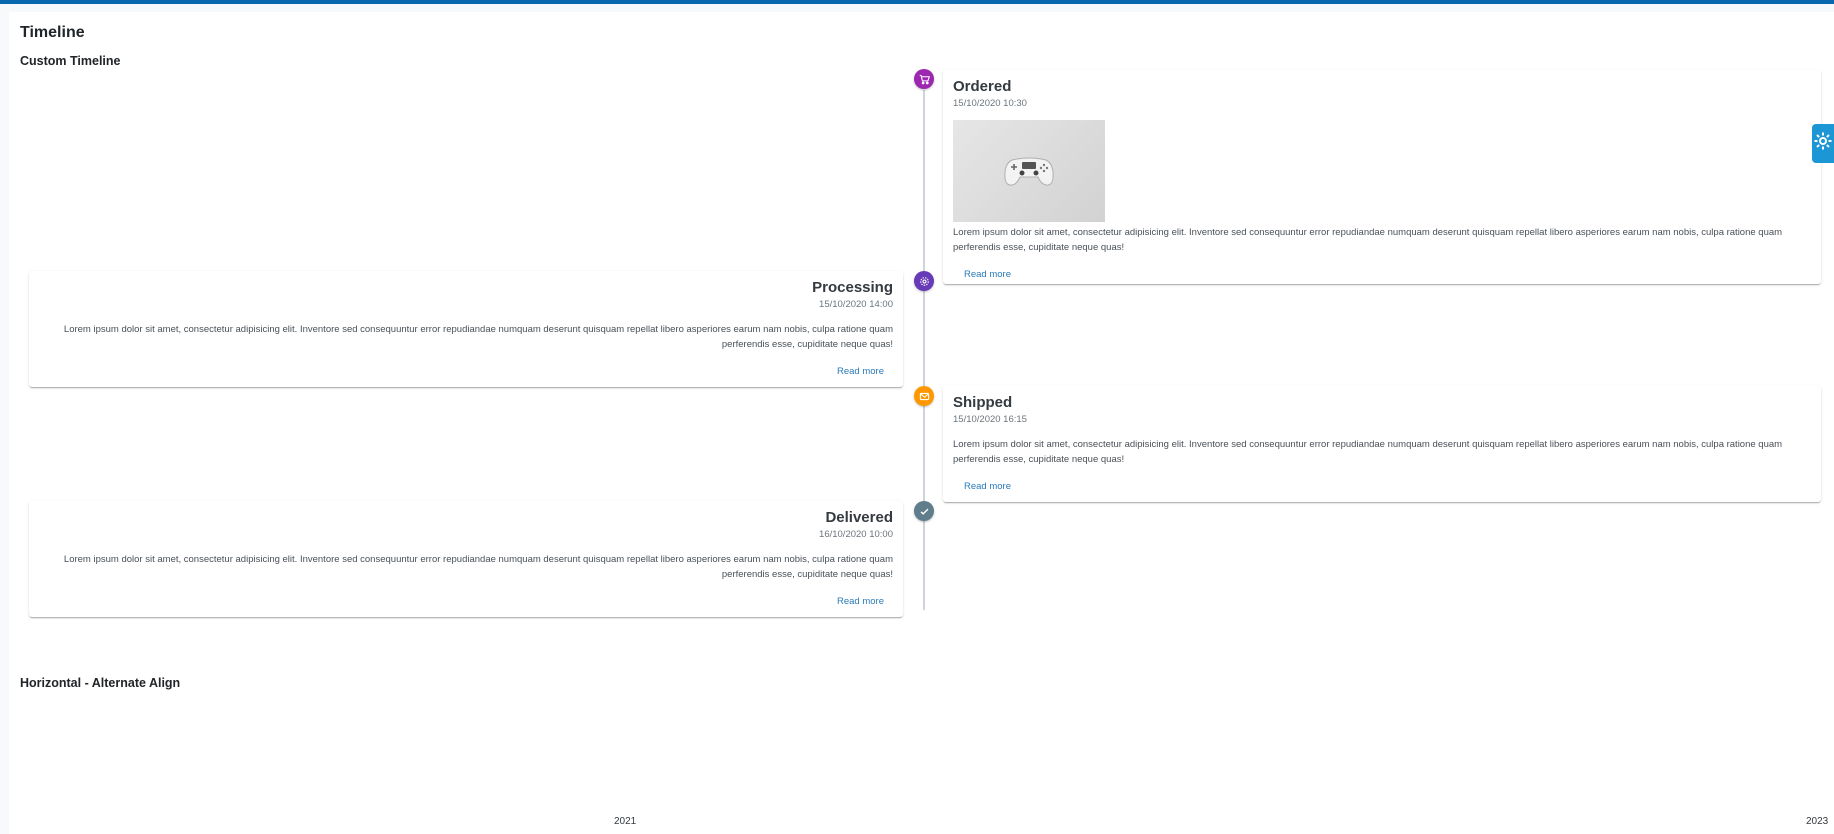 This screenshot has height=834, width=1834. I want to click on gear-icon, so click(1823, 143).